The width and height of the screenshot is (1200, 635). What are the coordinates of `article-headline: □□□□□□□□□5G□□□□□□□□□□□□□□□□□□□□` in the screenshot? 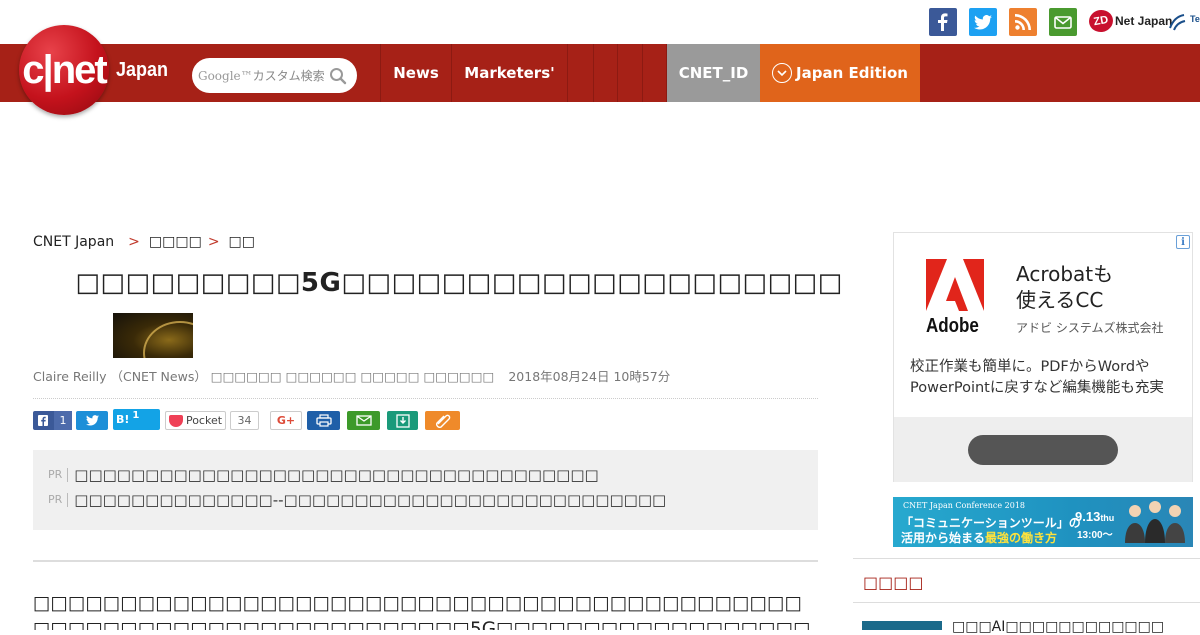 It's located at (459, 283).